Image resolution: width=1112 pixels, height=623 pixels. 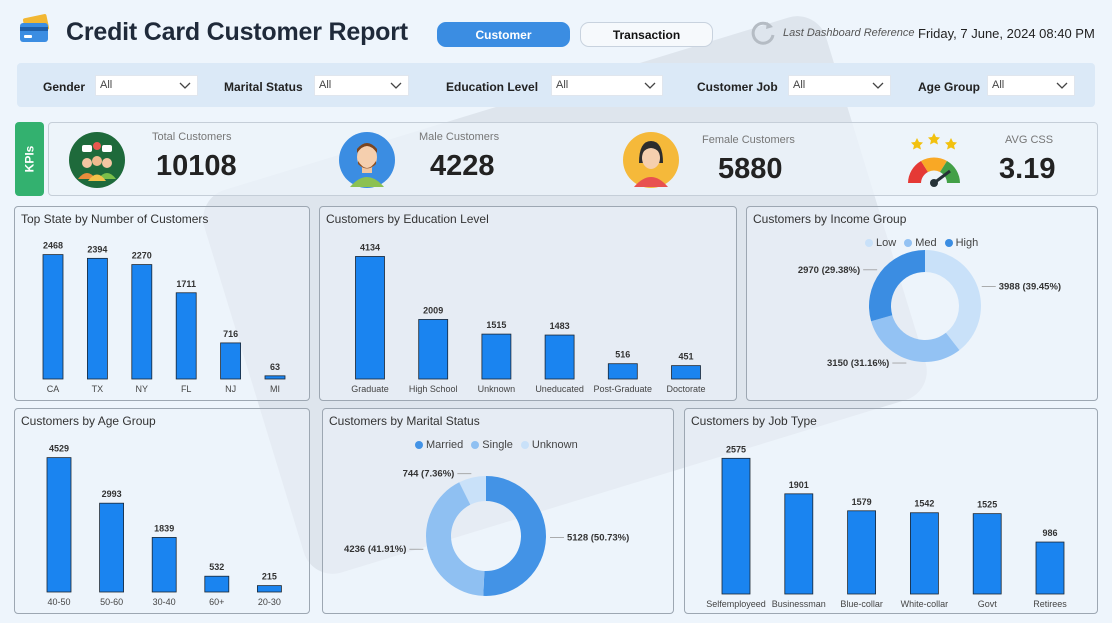 What do you see at coordinates (275, 389) in the screenshot?
I see `state-tick-label-5: MI` at bounding box center [275, 389].